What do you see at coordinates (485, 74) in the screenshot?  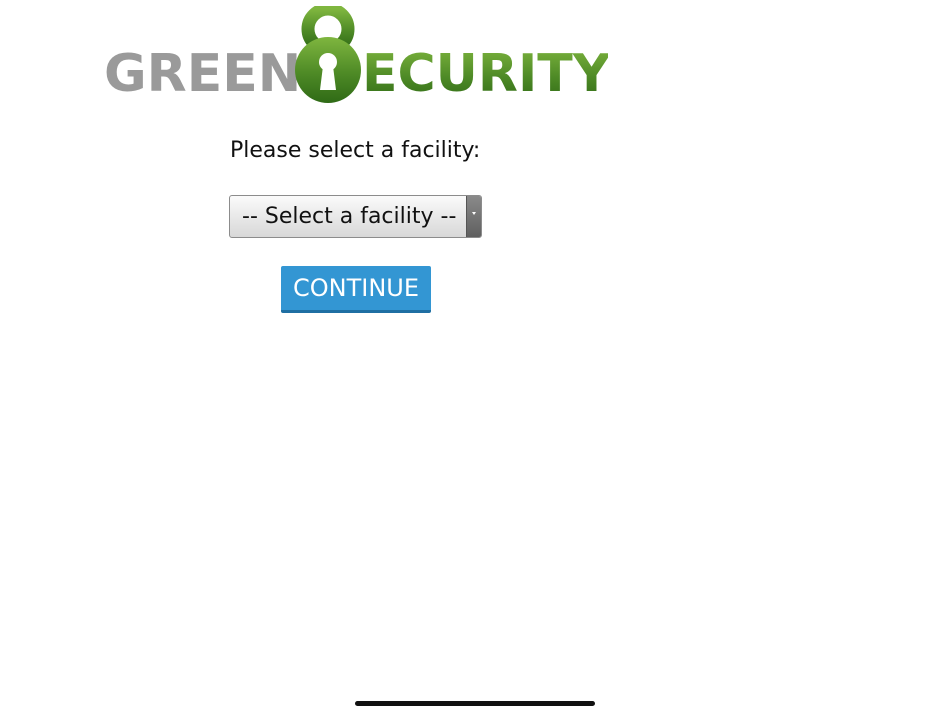 I see `logo-word-ecurity: ECURITY` at bounding box center [485, 74].